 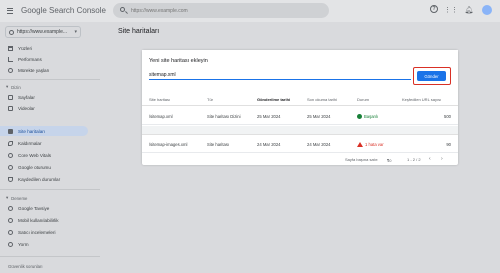 I want to click on pagination-range: 1 - 2 / 2, so click(x=414, y=159).